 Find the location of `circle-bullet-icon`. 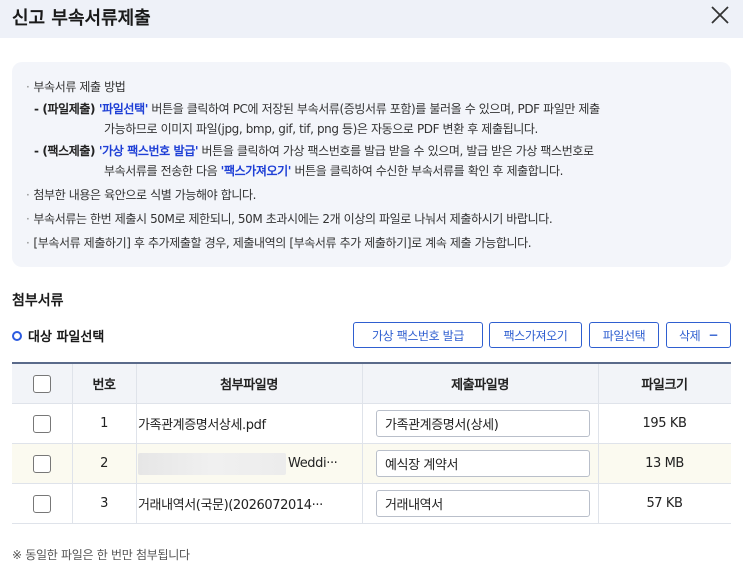

circle-bullet-icon is located at coordinates (17, 335).